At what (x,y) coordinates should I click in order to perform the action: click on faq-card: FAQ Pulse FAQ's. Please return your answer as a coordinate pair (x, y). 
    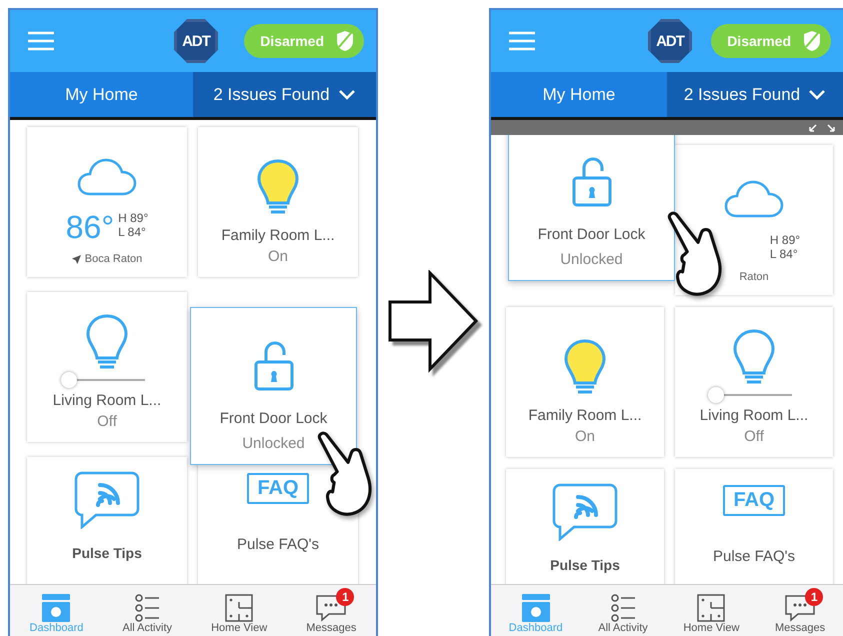
    Looking at the image, I should click on (754, 526).